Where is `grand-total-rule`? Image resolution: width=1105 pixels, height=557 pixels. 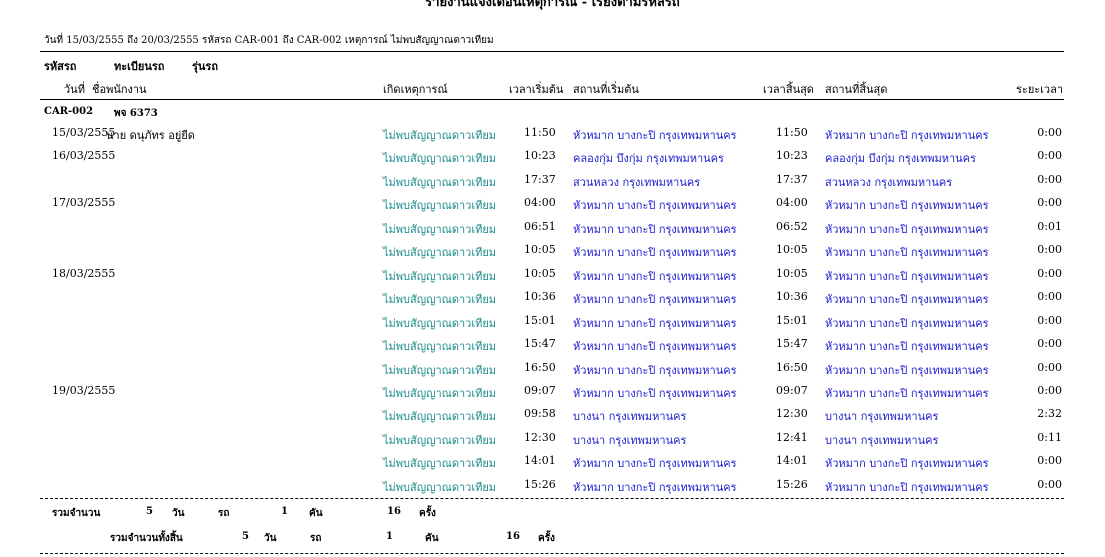 grand-total-rule is located at coordinates (552, 553).